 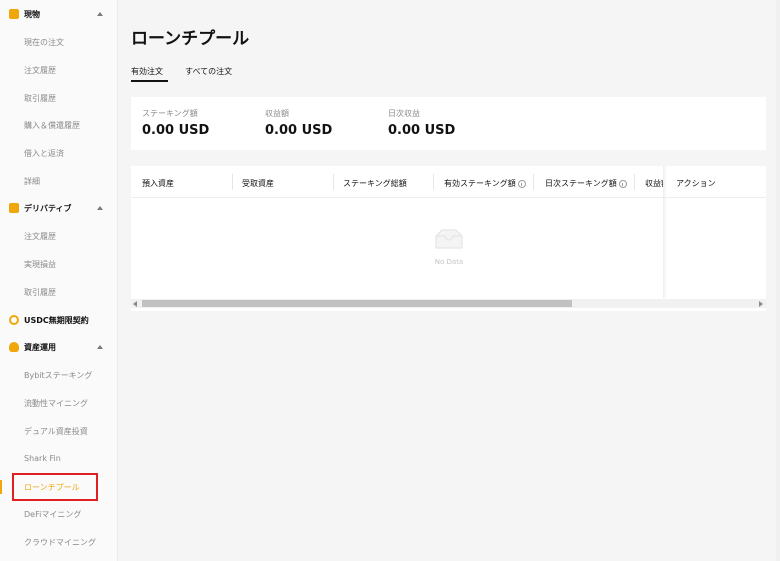 I want to click on stat-label-daily-earnings: 日次収益, so click(x=404, y=113).